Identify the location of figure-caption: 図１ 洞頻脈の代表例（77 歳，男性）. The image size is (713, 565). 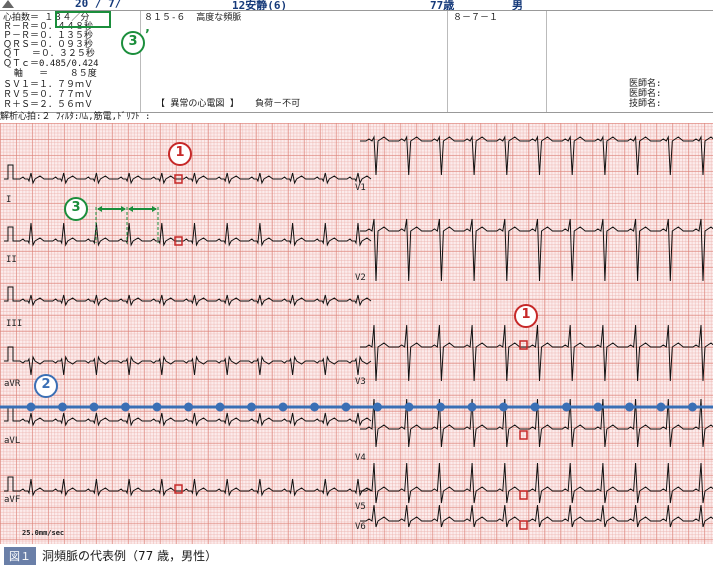
(356, 555).